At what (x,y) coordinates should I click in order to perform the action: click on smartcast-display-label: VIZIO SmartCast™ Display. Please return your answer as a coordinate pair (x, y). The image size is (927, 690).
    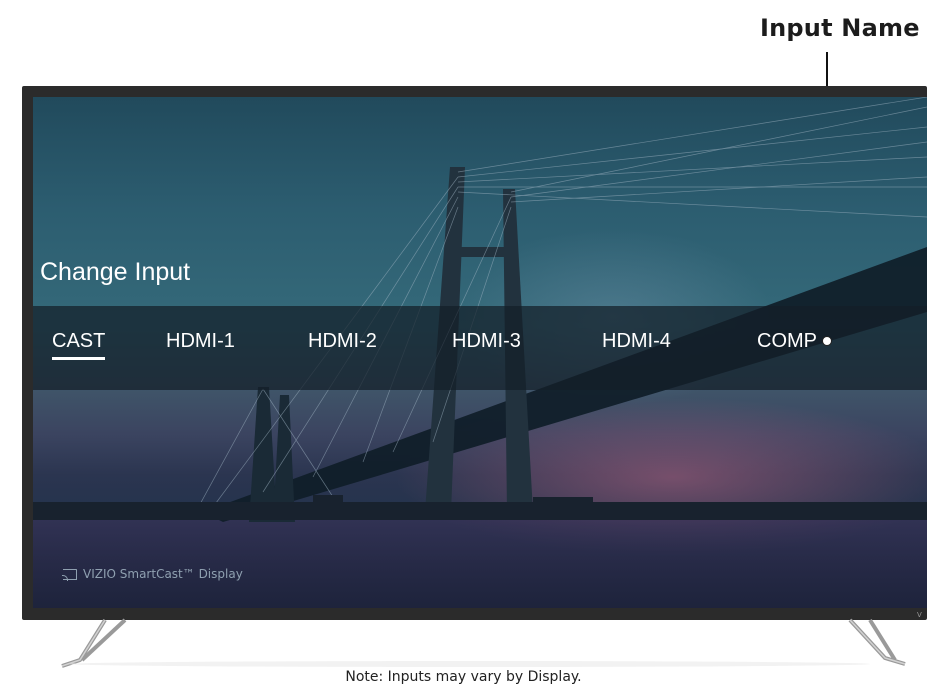
    Looking at the image, I should click on (152, 574).